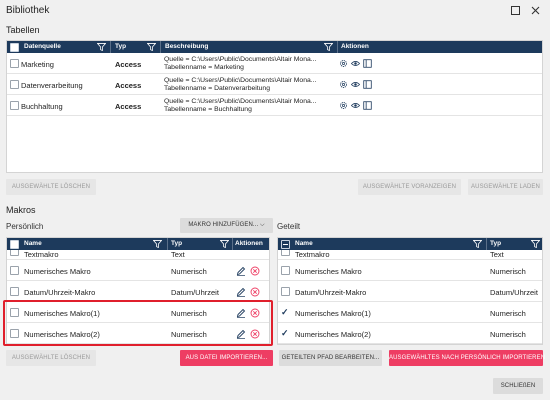 The image size is (550, 400). Describe the element at coordinates (52, 85) in the screenshot. I see `table-source: Datenverarbeitung` at that location.